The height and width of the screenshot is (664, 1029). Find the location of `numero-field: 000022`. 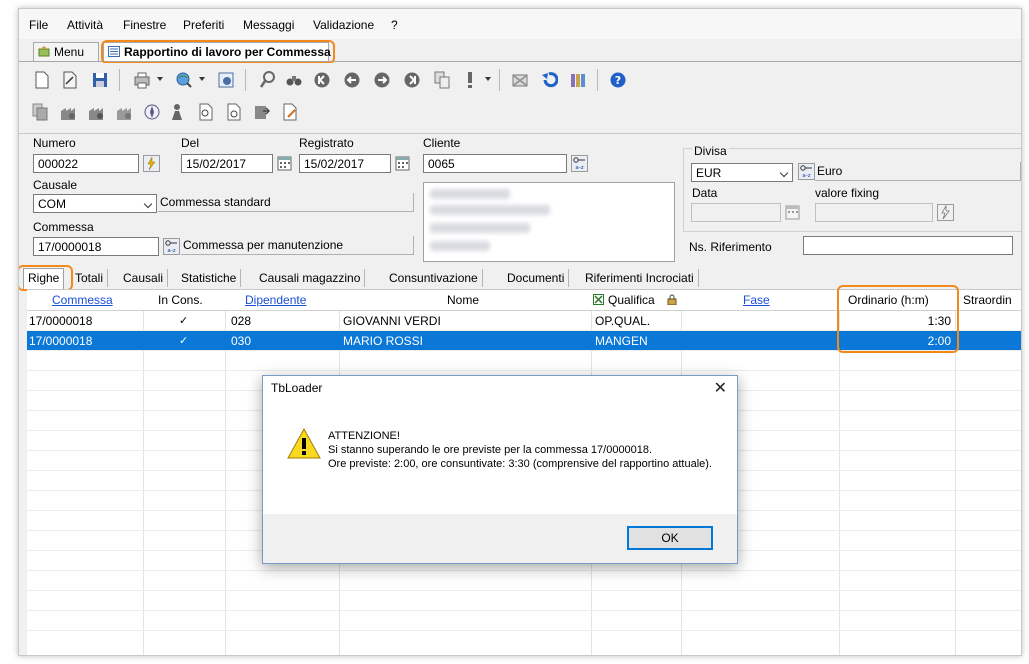

numero-field: 000022 is located at coordinates (86, 163).